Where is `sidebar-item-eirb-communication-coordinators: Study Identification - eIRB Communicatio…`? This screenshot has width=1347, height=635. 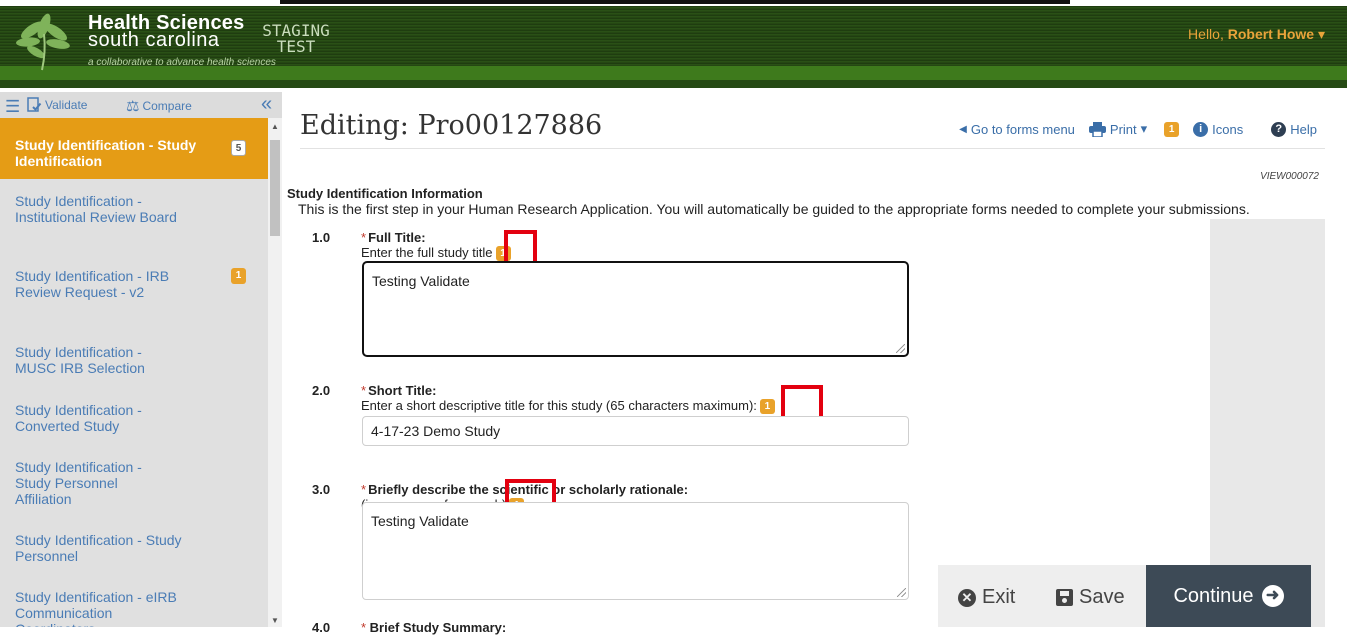
sidebar-item-eirb-communication-coordinators: Study Identification - eIRB Communicatio… is located at coordinates (134, 608).